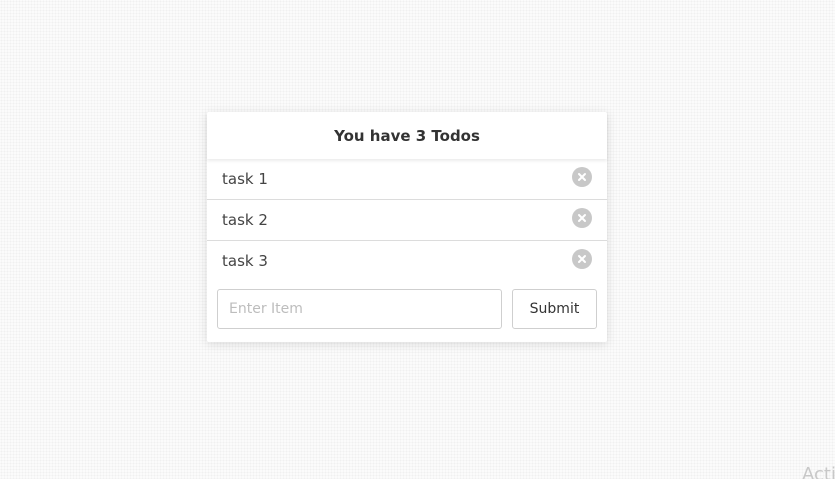 This screenshot has width=835, height=479. What do you see at coordinates (245, 179) in the screenshot?
I see `todo-item-label: task 1` at bounding box center [245, 179].